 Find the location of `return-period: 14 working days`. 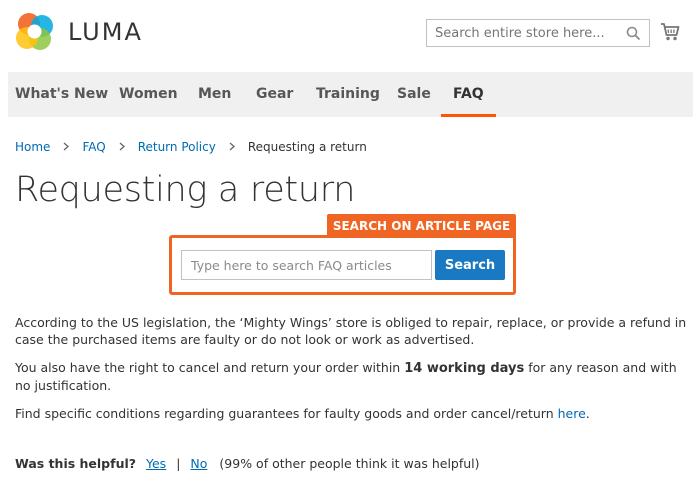

return-period: 14 working days is located at coordinates (464, 368).